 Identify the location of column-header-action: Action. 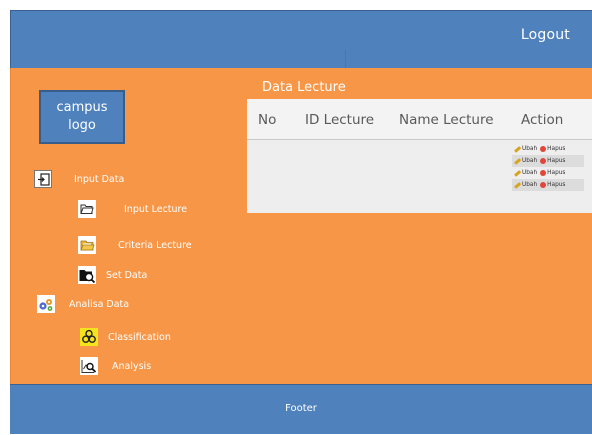
(542, 120).